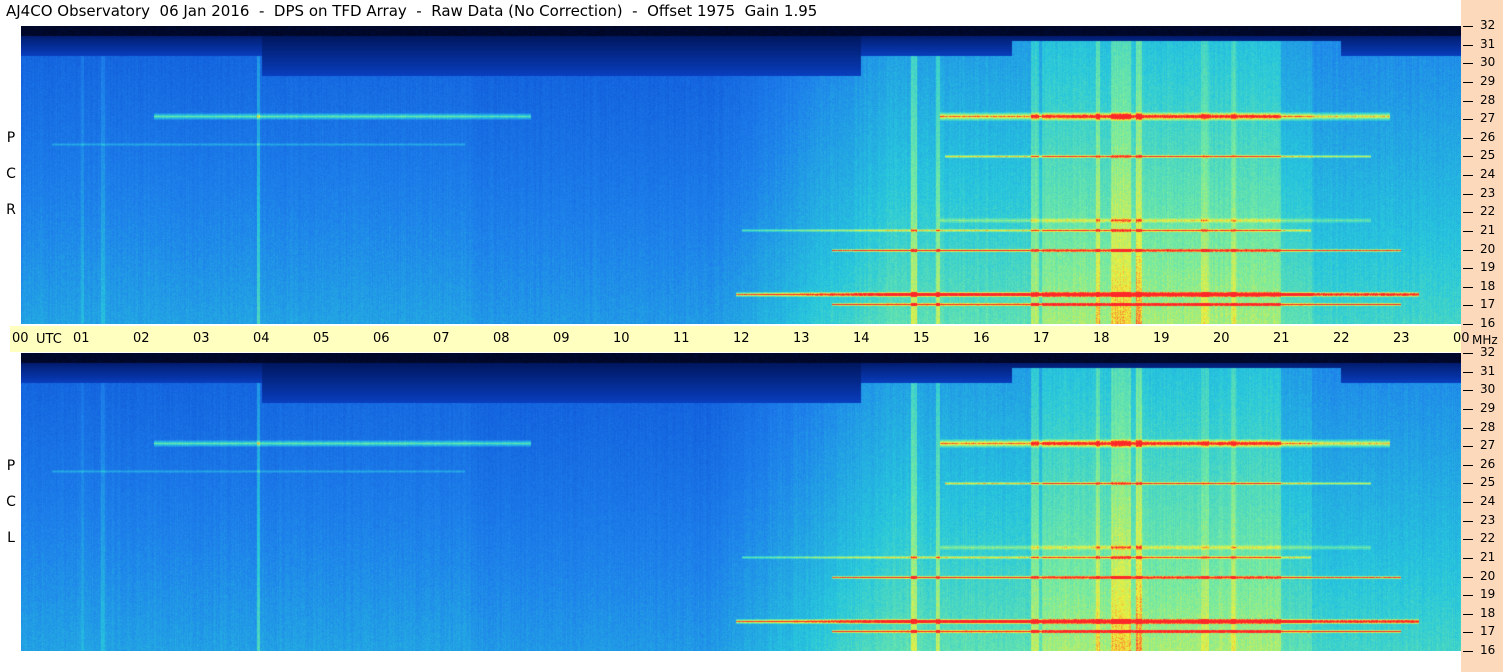  Describe the element at coordinates (1488, 80) in the screenshot. I see `freq-tick-top-29: 29` at that location.